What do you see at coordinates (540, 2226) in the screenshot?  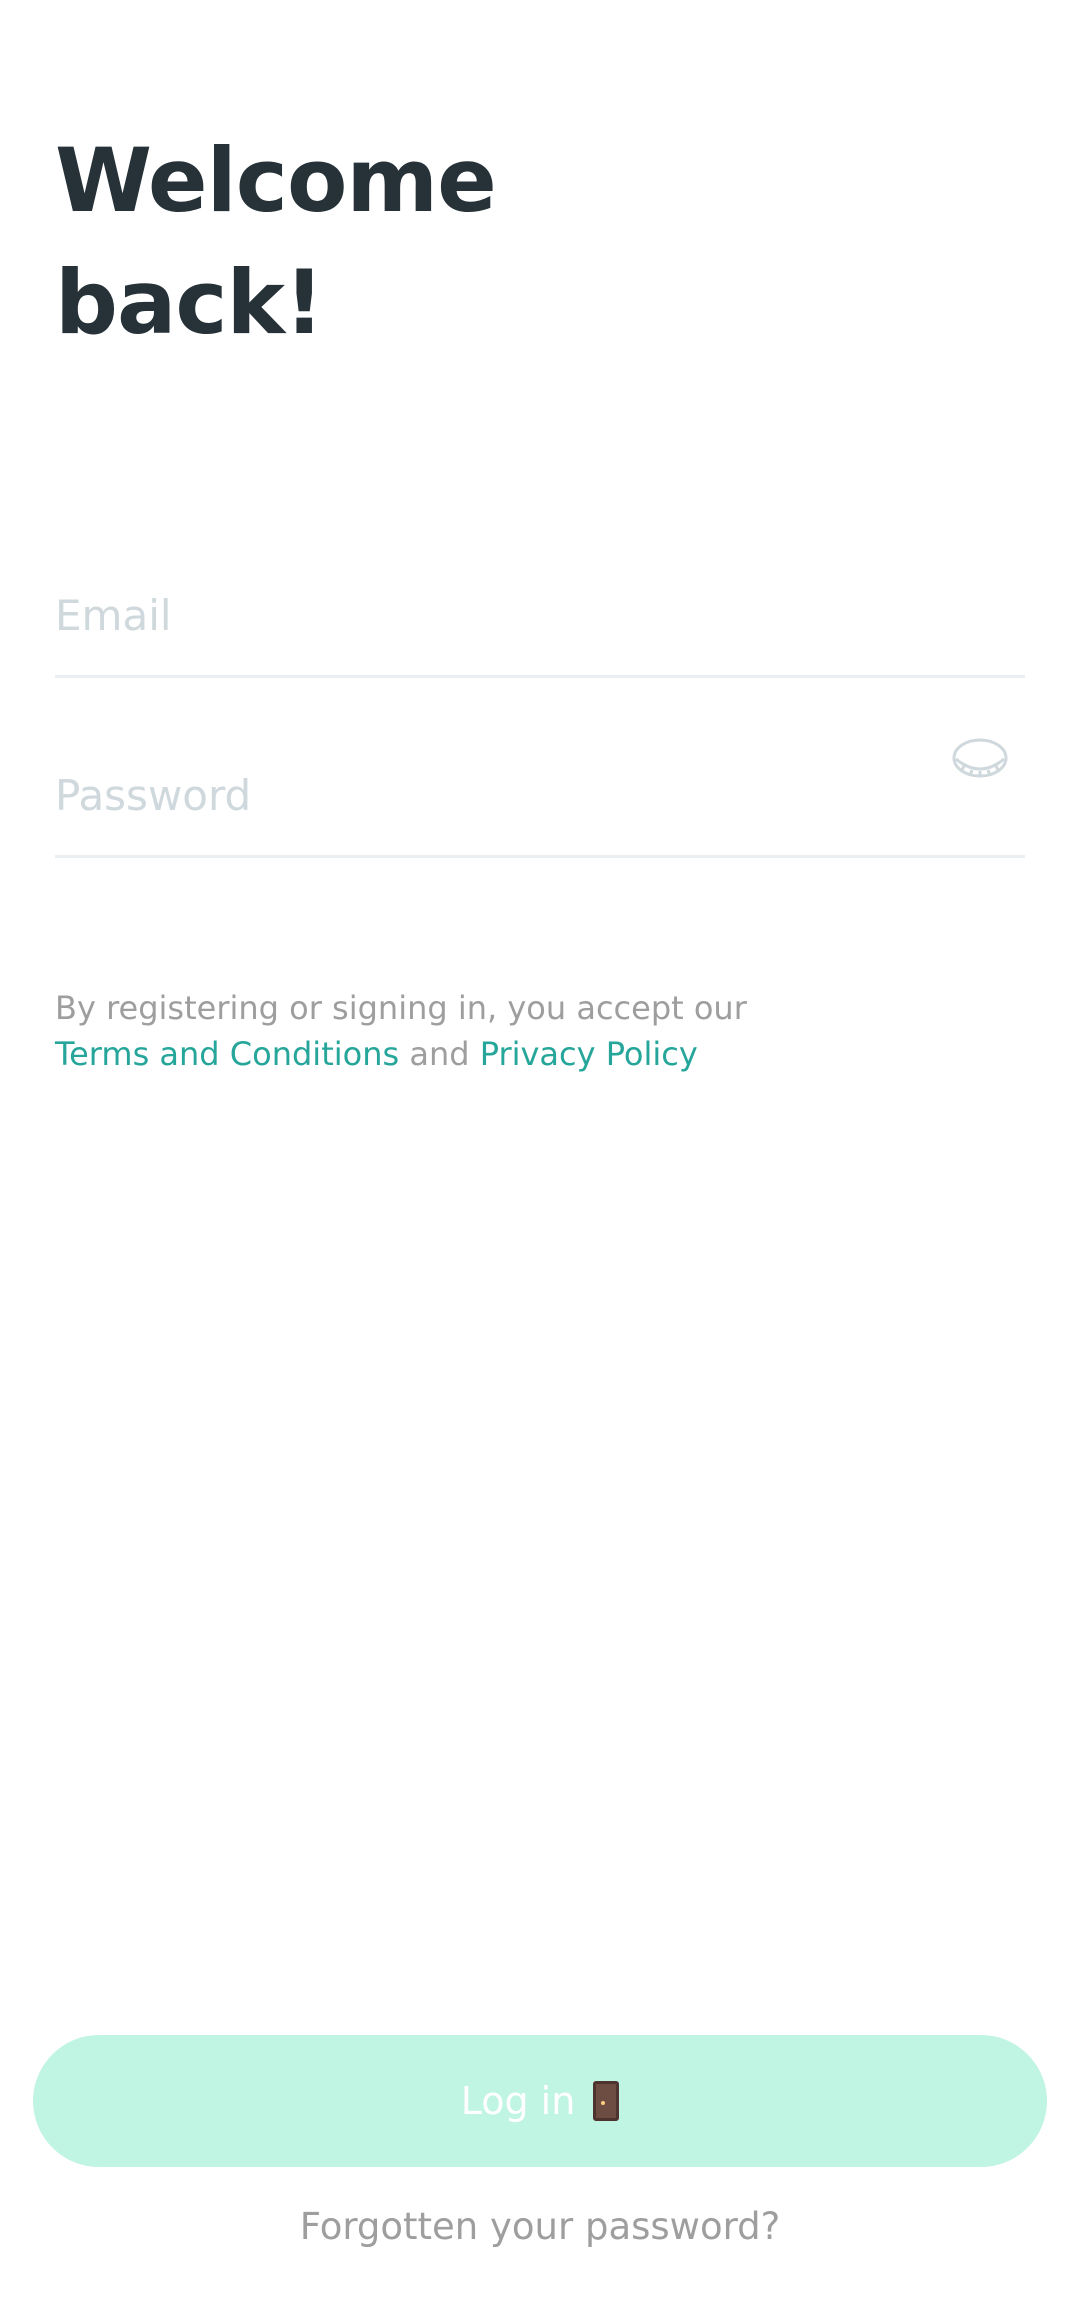 I see `forgot-password-link: Forgotten your password?` at bounding box center [540, 2226].